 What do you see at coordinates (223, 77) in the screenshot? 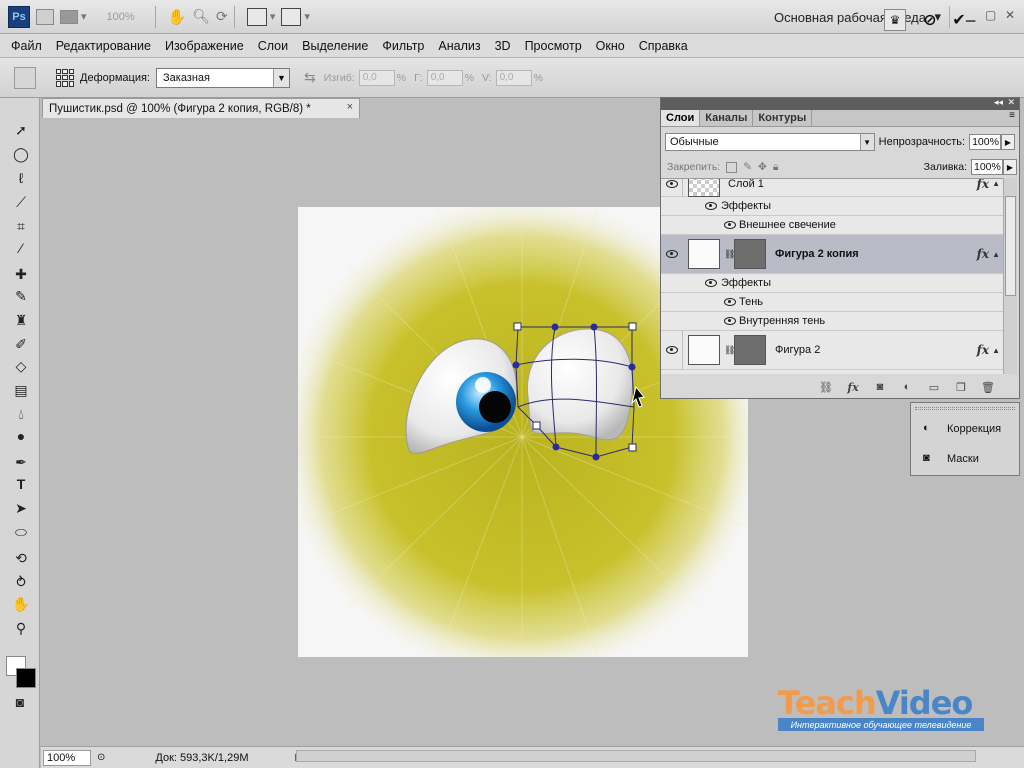
I see `deform-select: Заказная ▼` at bounding box center [223, 77].